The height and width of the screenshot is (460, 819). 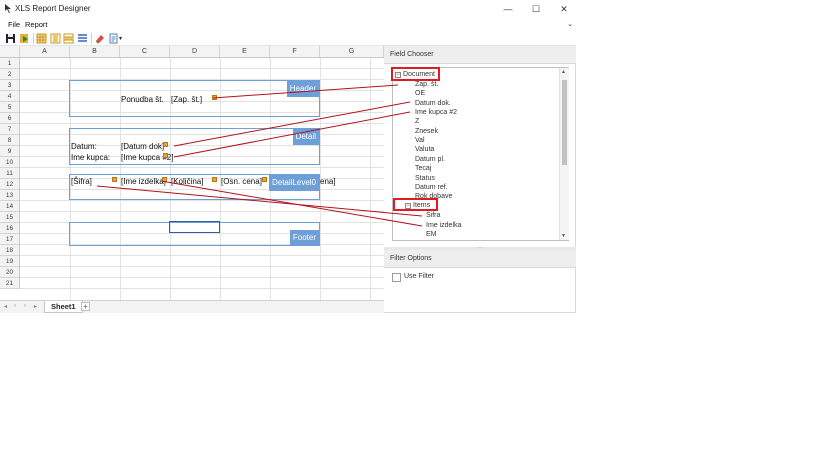 What do you see at coordinates (187, 181) in the screenshot?
I see `cell-d11: [Količina]` at bounding box center [187, 181].